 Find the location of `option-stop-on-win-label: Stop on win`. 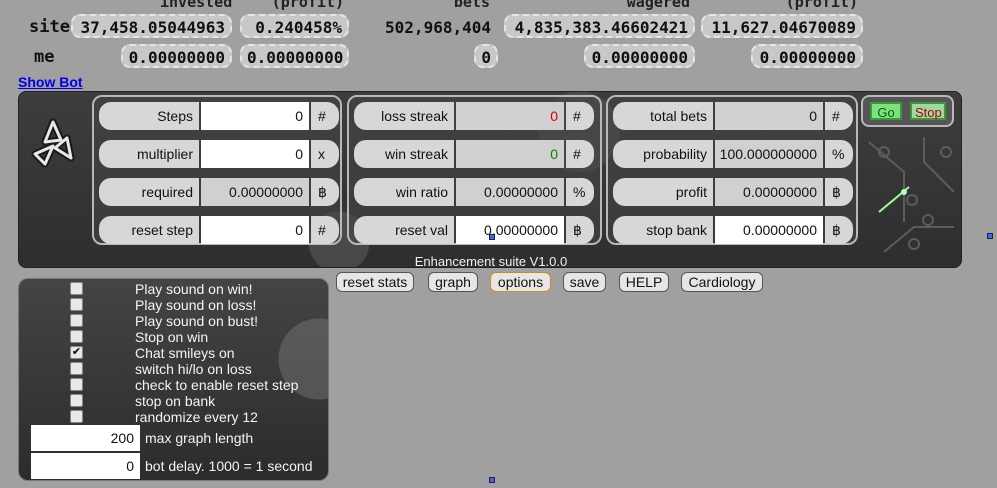

option-stop-on-win-label: Stop on win is located at coordinates (172, 337).